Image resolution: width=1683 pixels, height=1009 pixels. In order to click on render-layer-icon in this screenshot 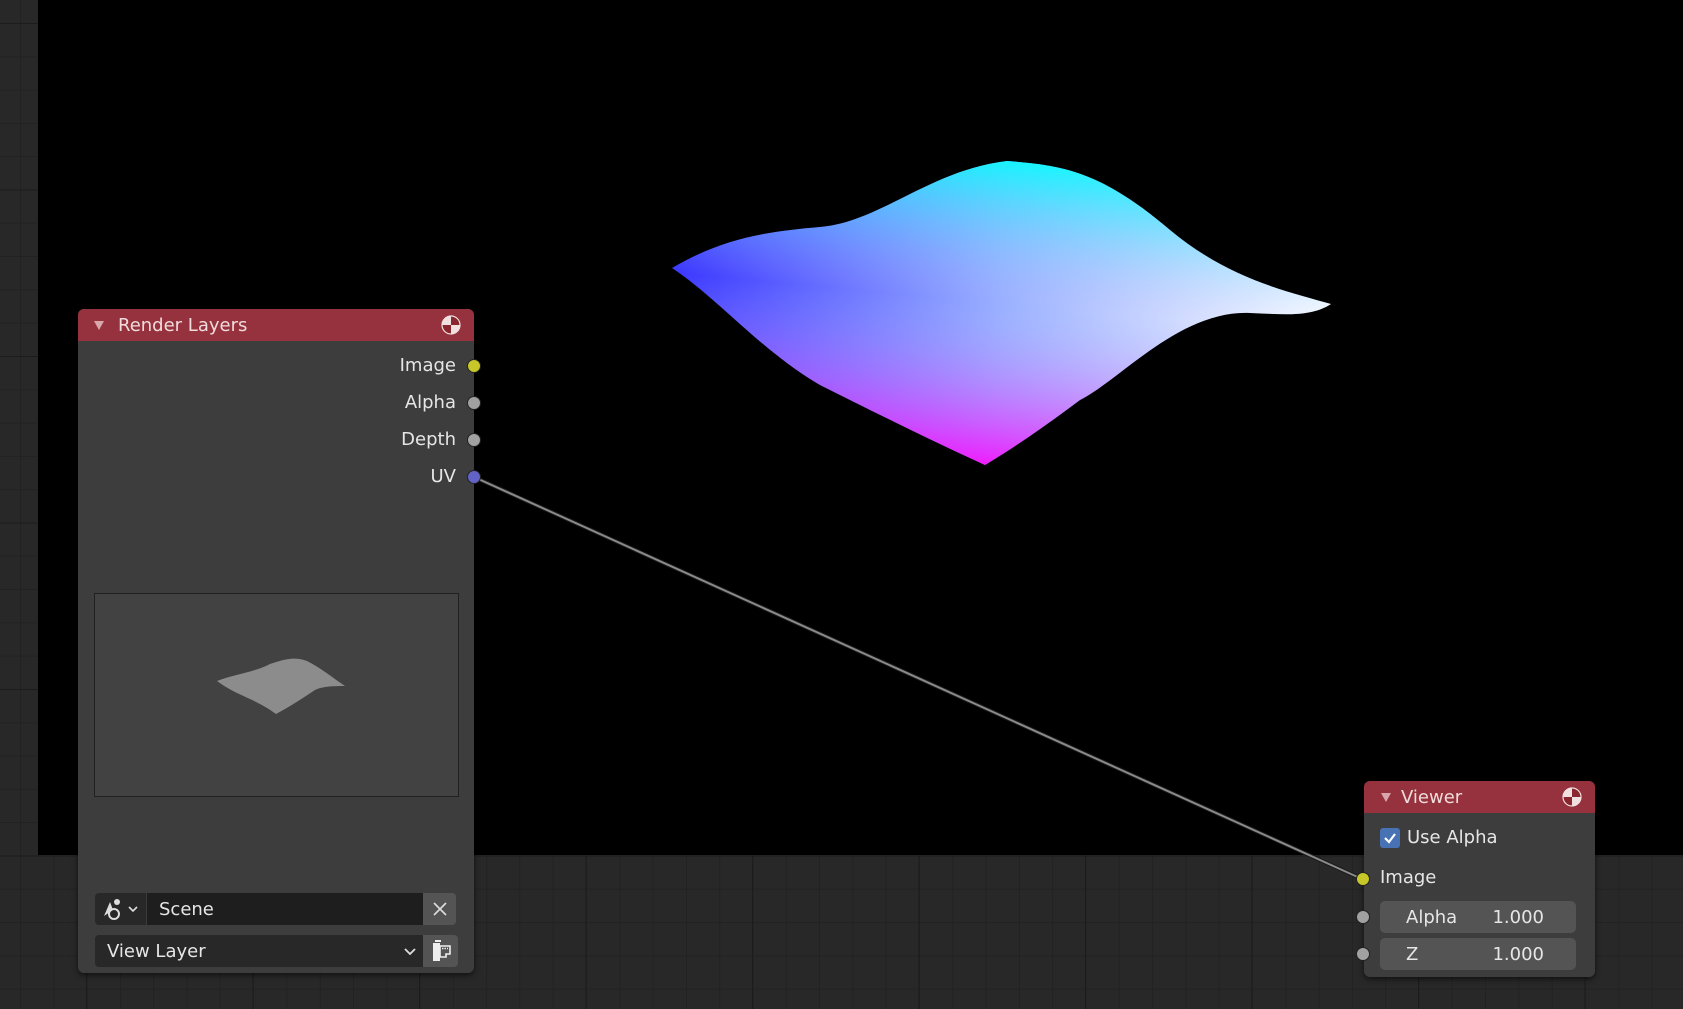, I will do `click(441, 950)`.